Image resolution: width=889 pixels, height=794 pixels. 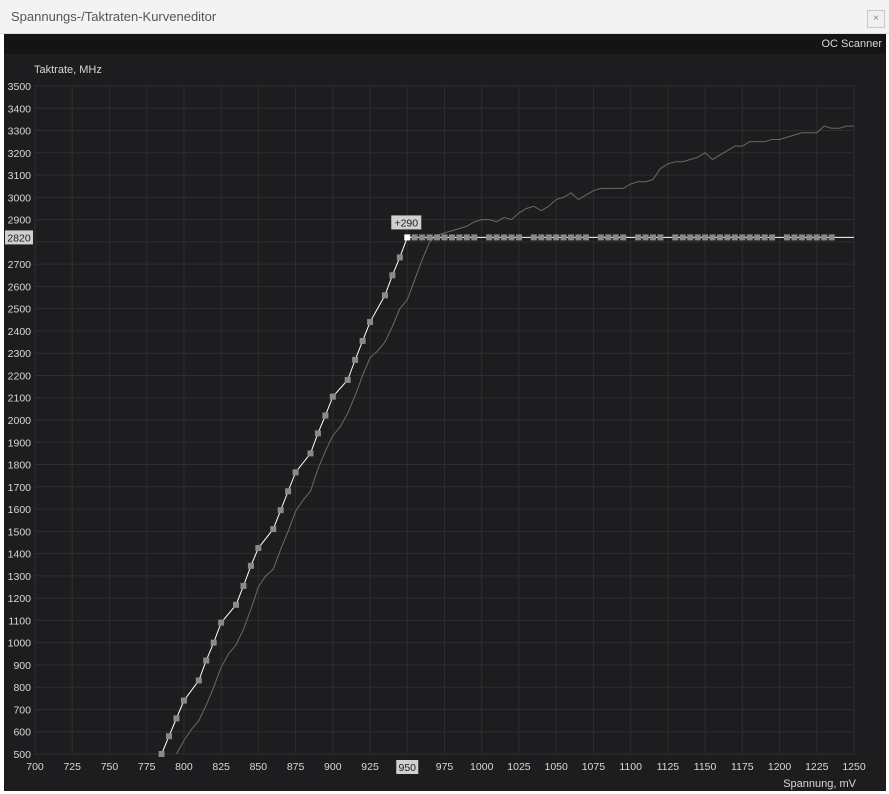 What do you see at coordinates (20, 376) in the screenshot?
I see `y-tick-label: 2200` at bounding box center [20, 376].